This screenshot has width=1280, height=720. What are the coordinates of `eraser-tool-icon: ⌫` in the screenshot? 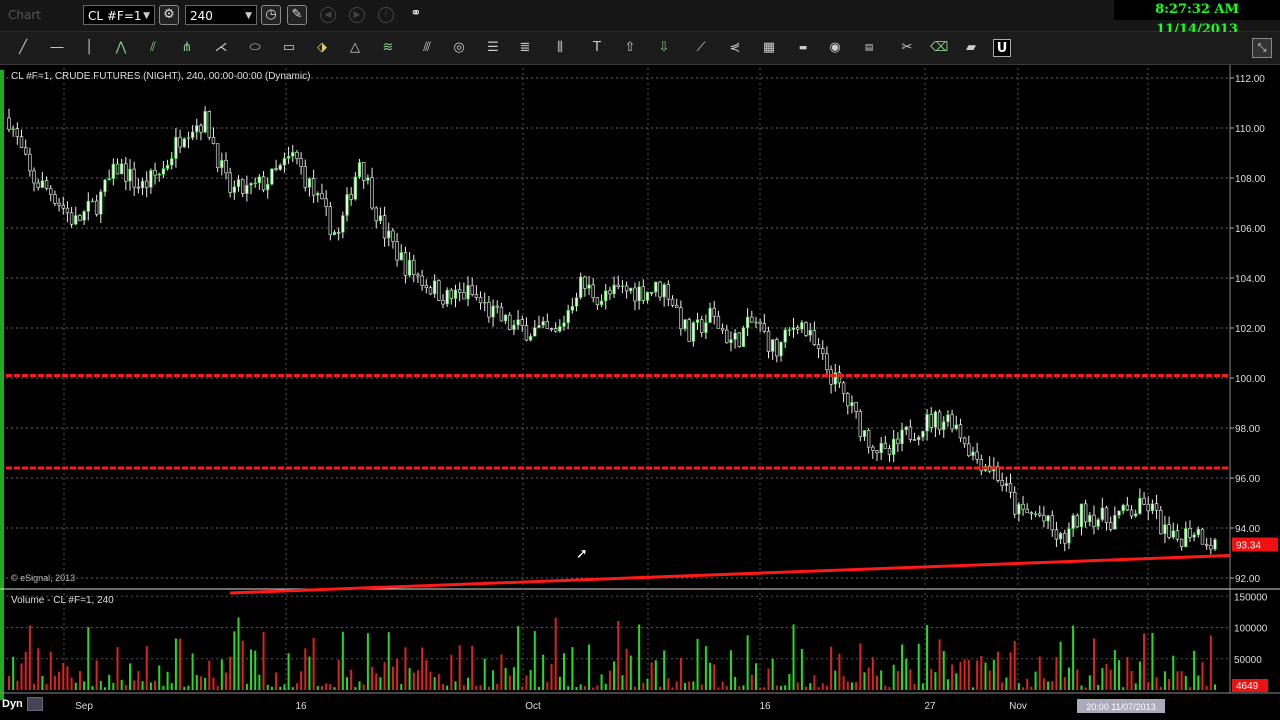 It's located at (939, 48).